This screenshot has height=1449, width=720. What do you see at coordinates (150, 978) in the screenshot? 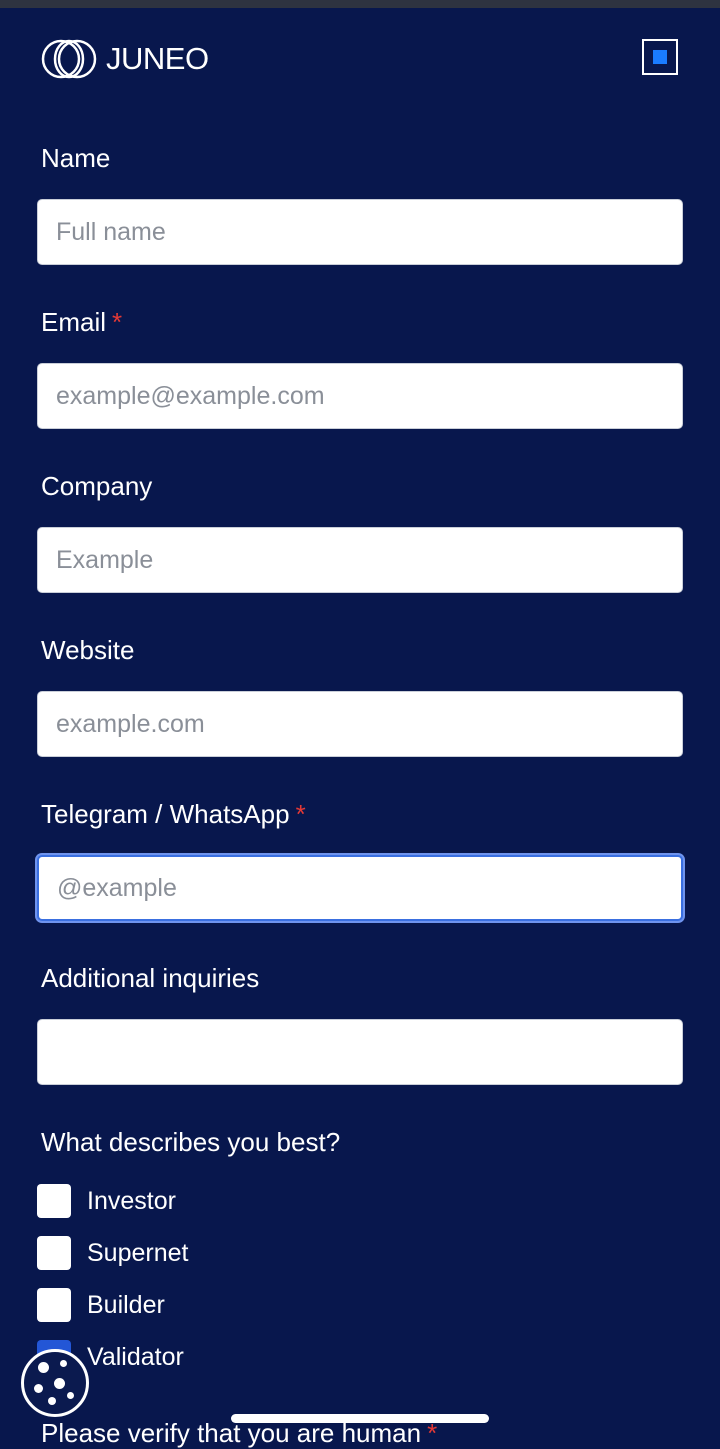
I see `inquiries-label: Additional inquiries` at bounding box center [150, 978].